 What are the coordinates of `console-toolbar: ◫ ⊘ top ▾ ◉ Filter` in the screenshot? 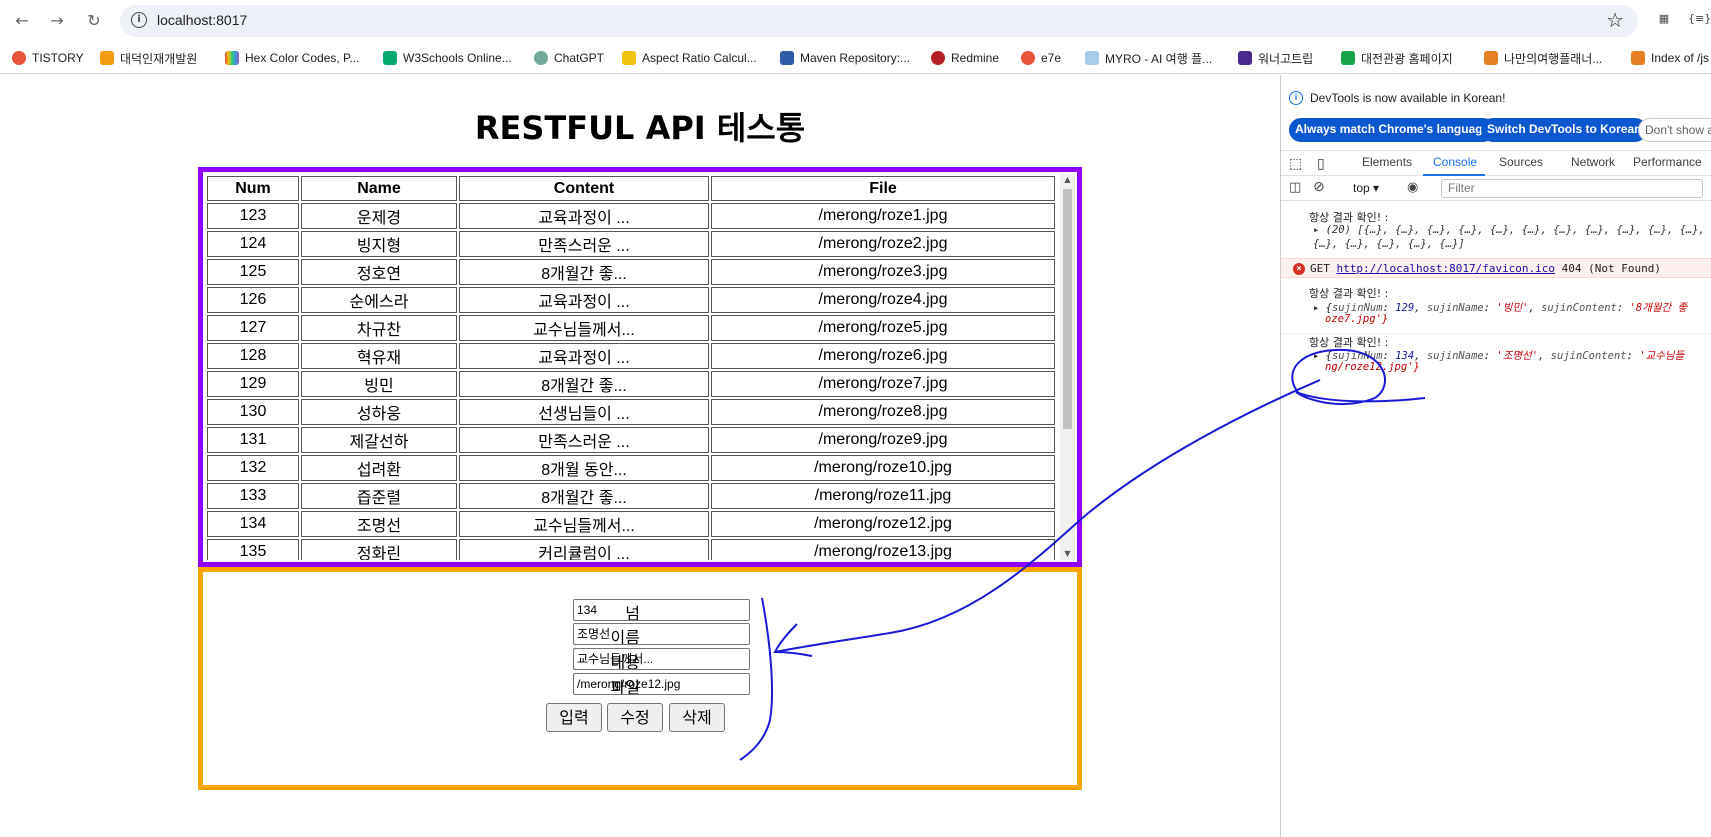 It's located at (1496, 189).